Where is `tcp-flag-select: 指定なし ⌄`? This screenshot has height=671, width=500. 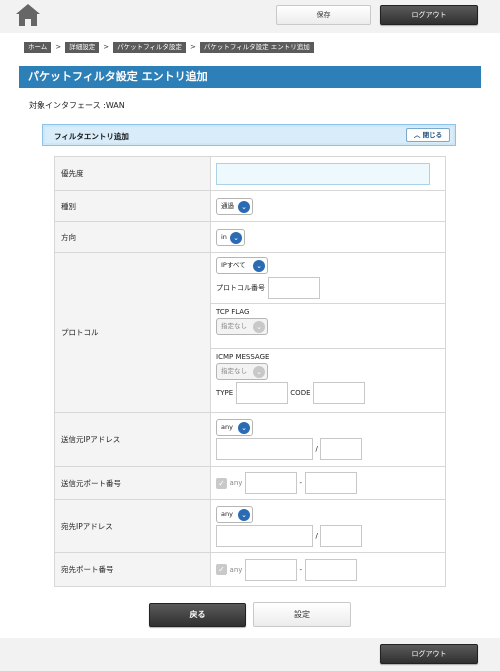
tcp-flag-select: 指定なし ⌄ is located at coordinates (242, 326).